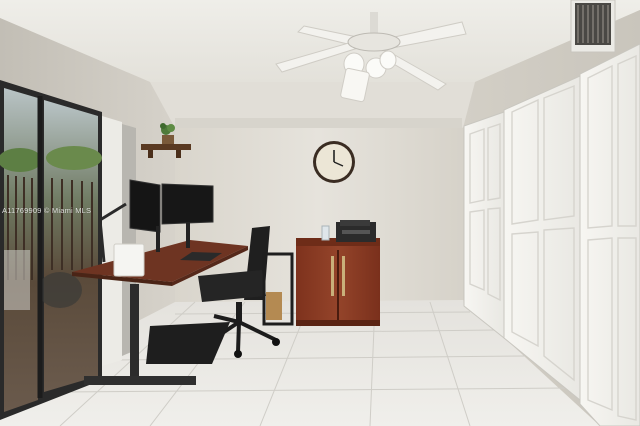  I want to click on wall-clock, so click(334, 162).